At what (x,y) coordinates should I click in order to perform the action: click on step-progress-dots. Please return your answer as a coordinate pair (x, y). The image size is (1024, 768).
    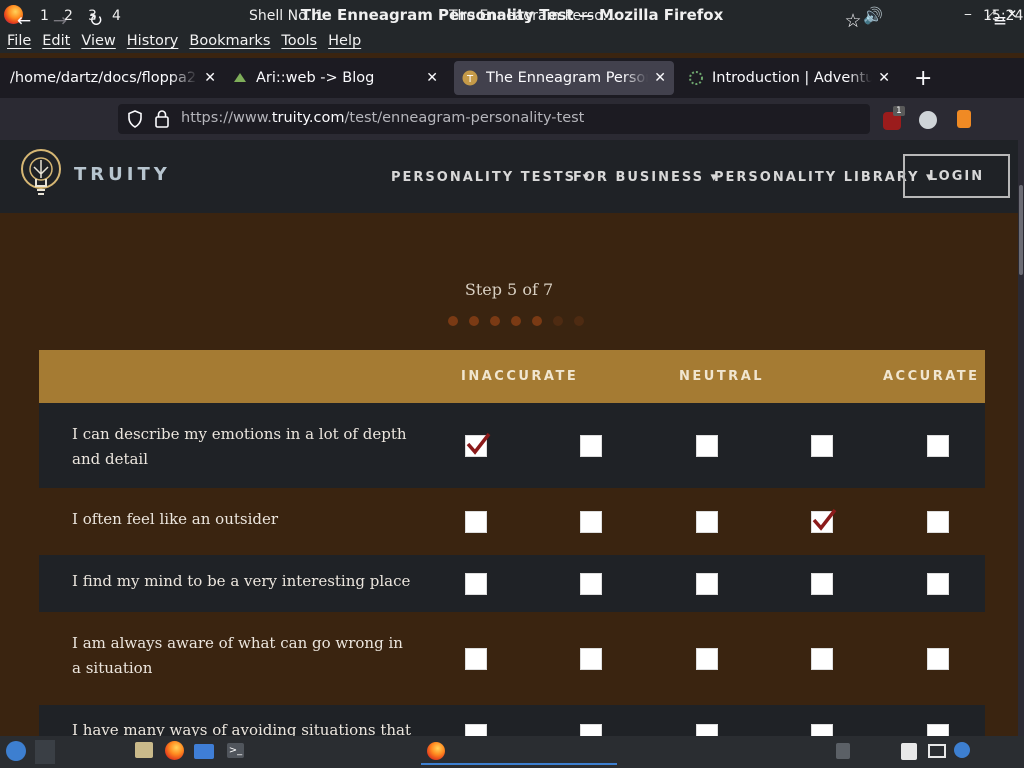
    Looking at the image, I should click on (521, 321).